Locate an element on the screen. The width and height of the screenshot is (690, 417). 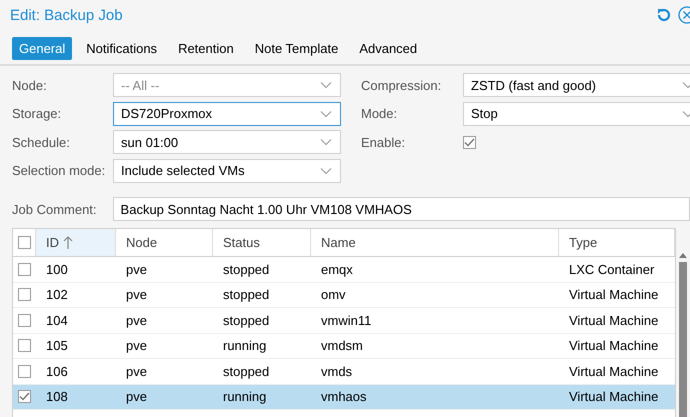
table-row: 104 pve stopped vmwin11 Virtual Machine is located at coordinates (344, 321).